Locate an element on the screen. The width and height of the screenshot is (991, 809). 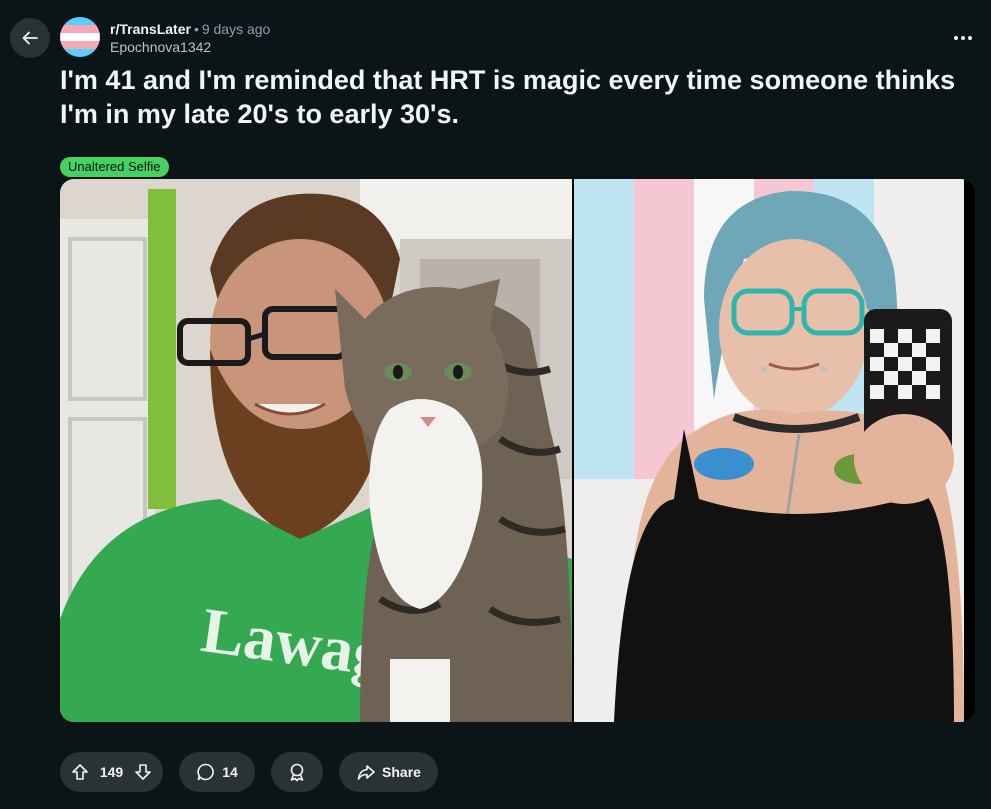
share-button: Share is located at coordinates (388, 772).